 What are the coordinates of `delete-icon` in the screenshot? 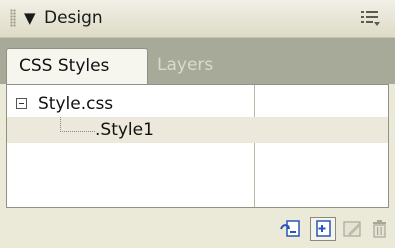 It's located at (379, 229).